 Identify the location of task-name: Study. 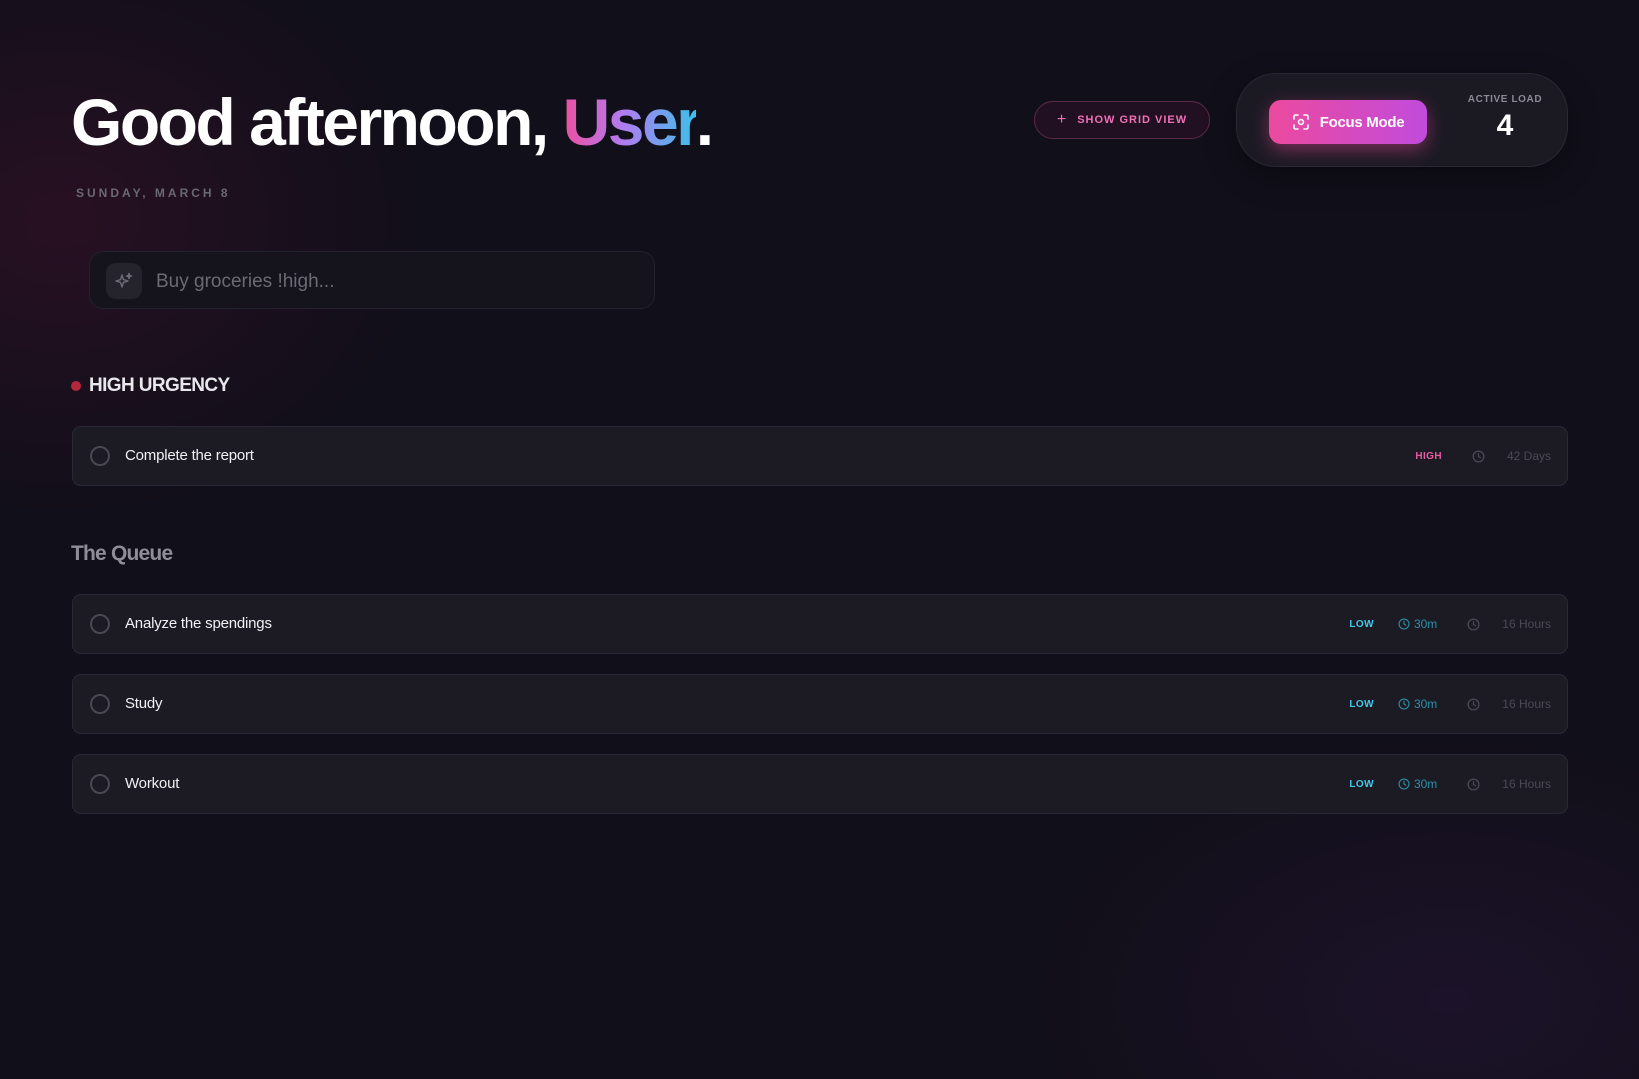
(144, 703).